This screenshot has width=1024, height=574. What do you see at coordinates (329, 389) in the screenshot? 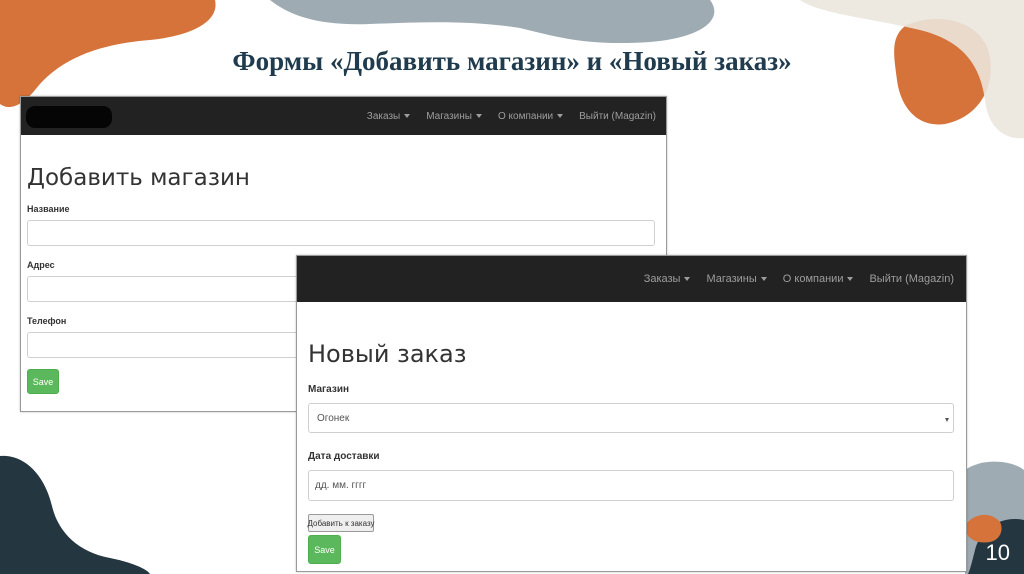
I see `store-label: Магазин` at bounding box center [329, 389].